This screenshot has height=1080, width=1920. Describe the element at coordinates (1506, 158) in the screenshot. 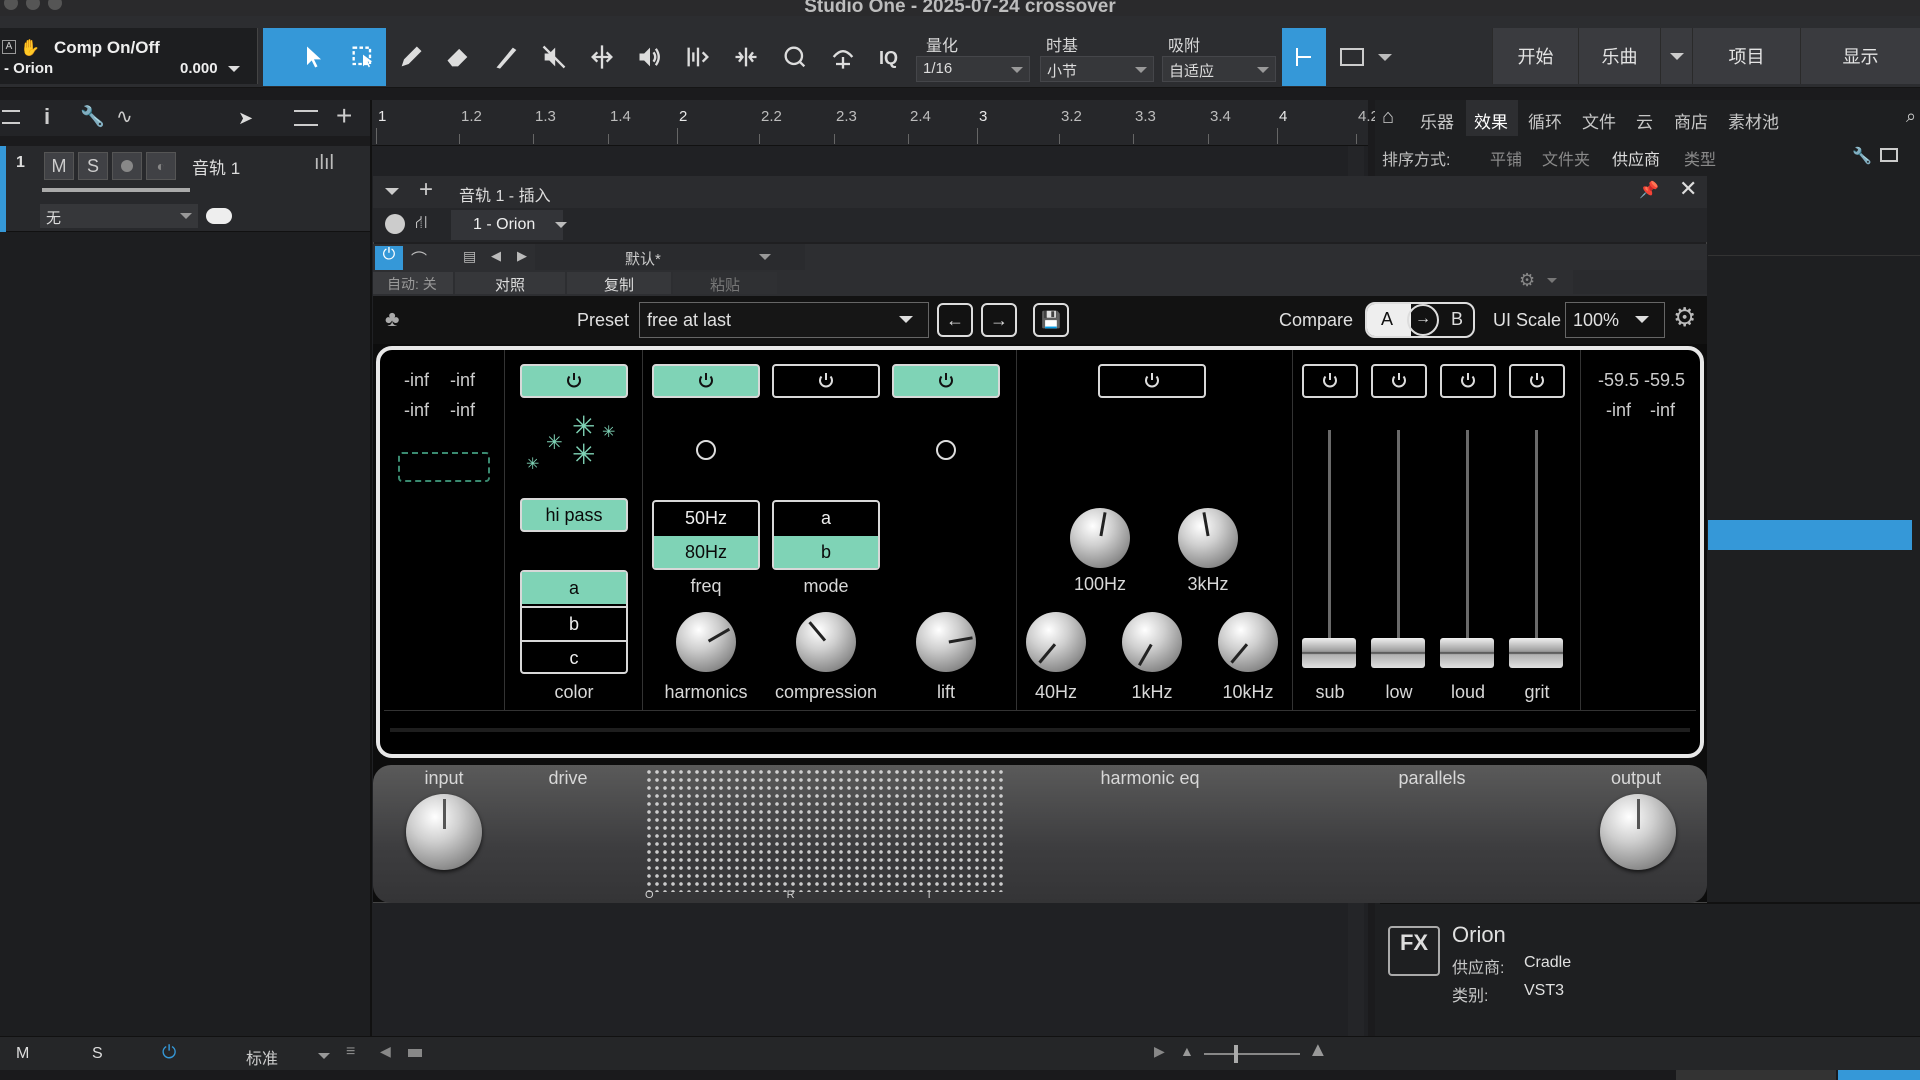

I see `sort-flat: 平铺` at that location.